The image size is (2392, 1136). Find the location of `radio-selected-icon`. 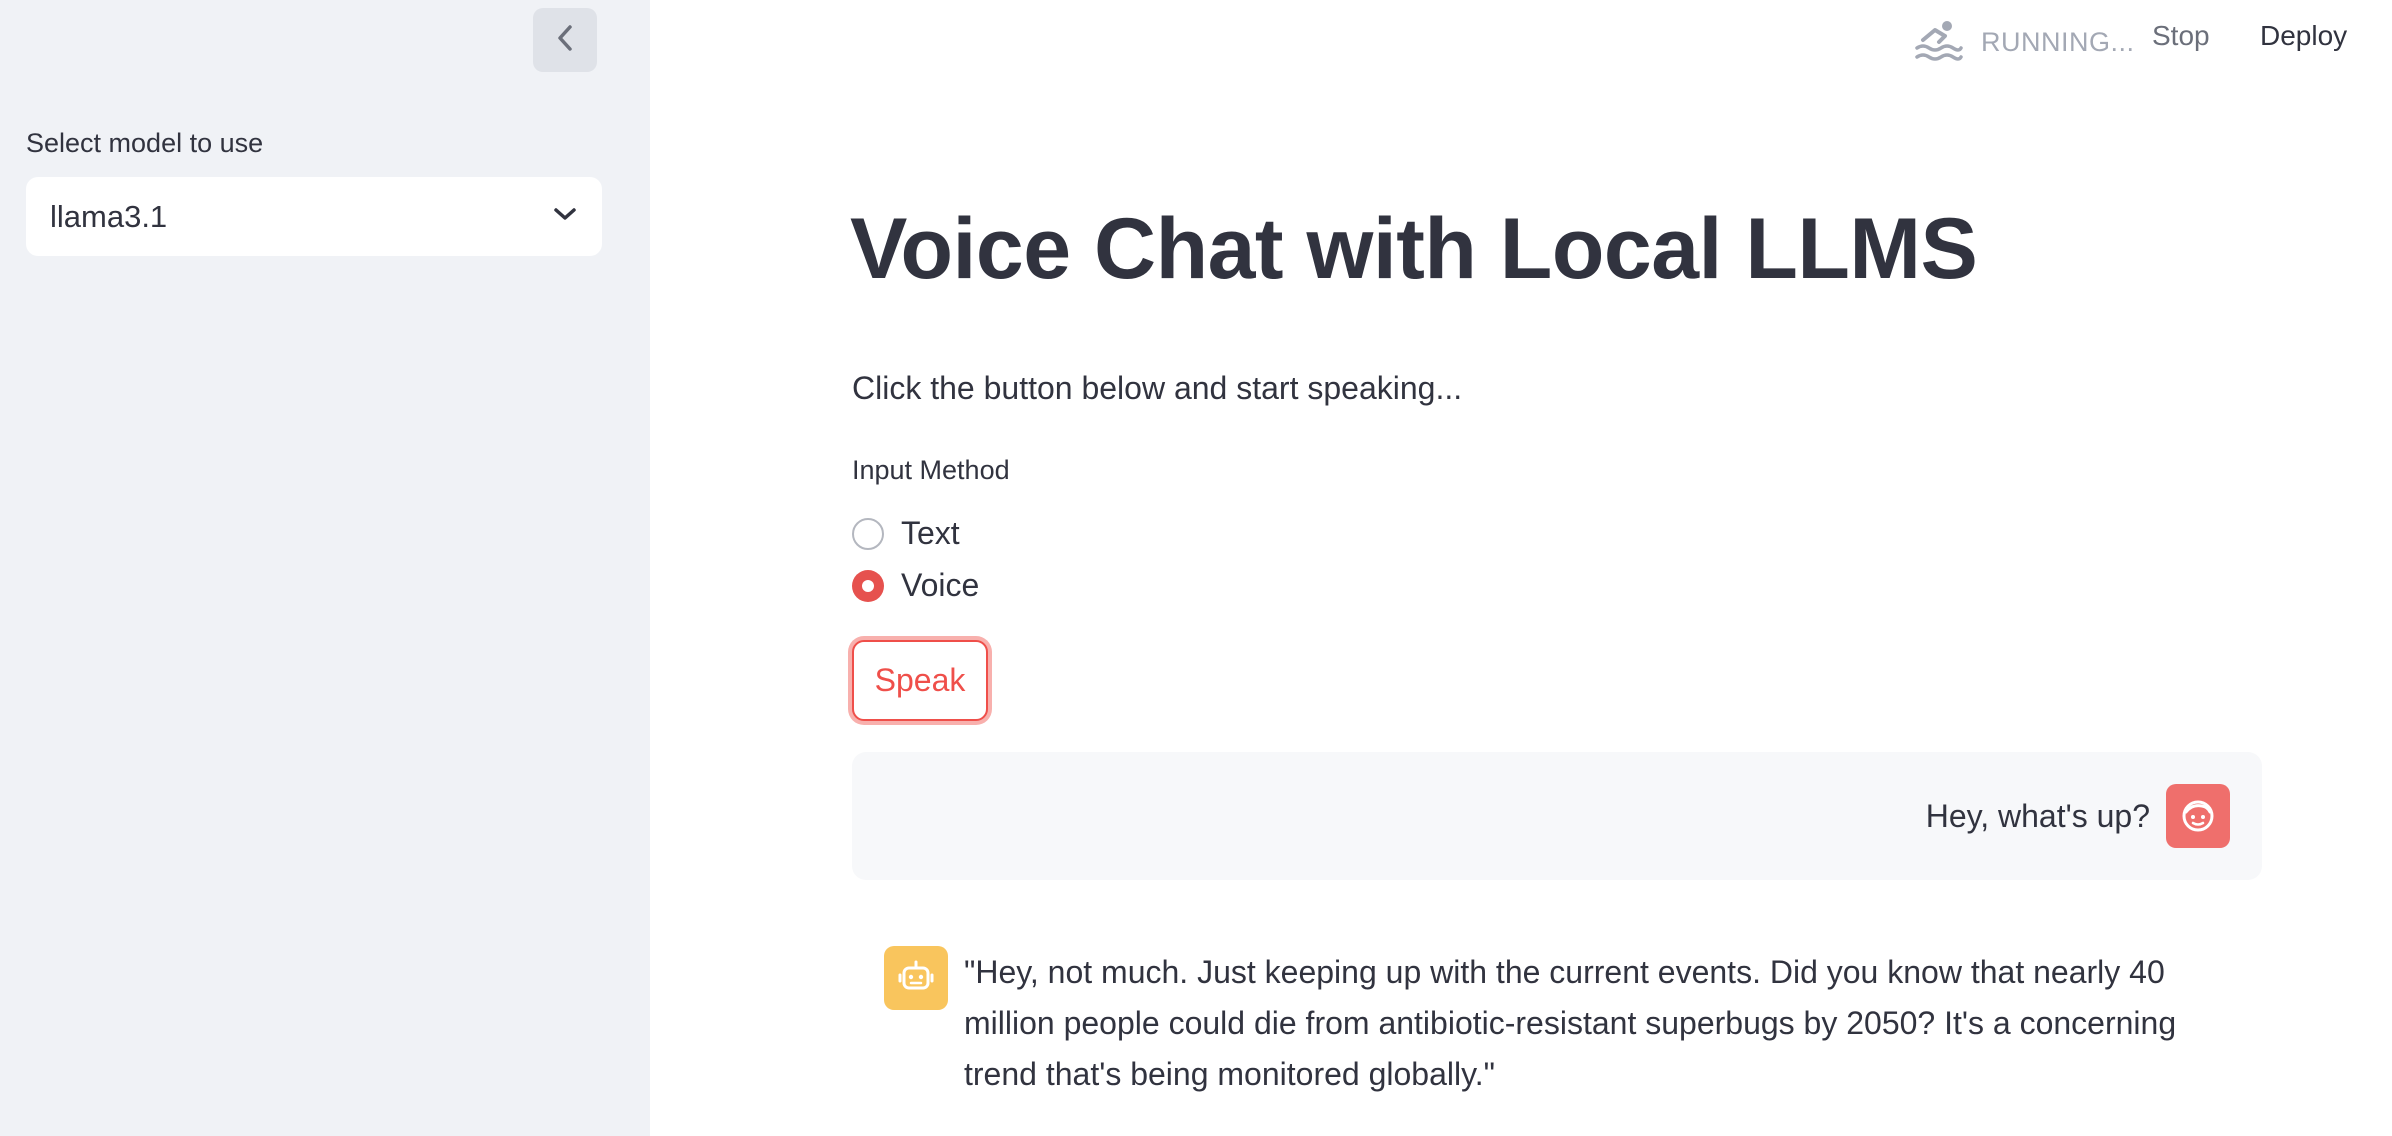

radio-selected-icon is located at coordinates (868, 585).